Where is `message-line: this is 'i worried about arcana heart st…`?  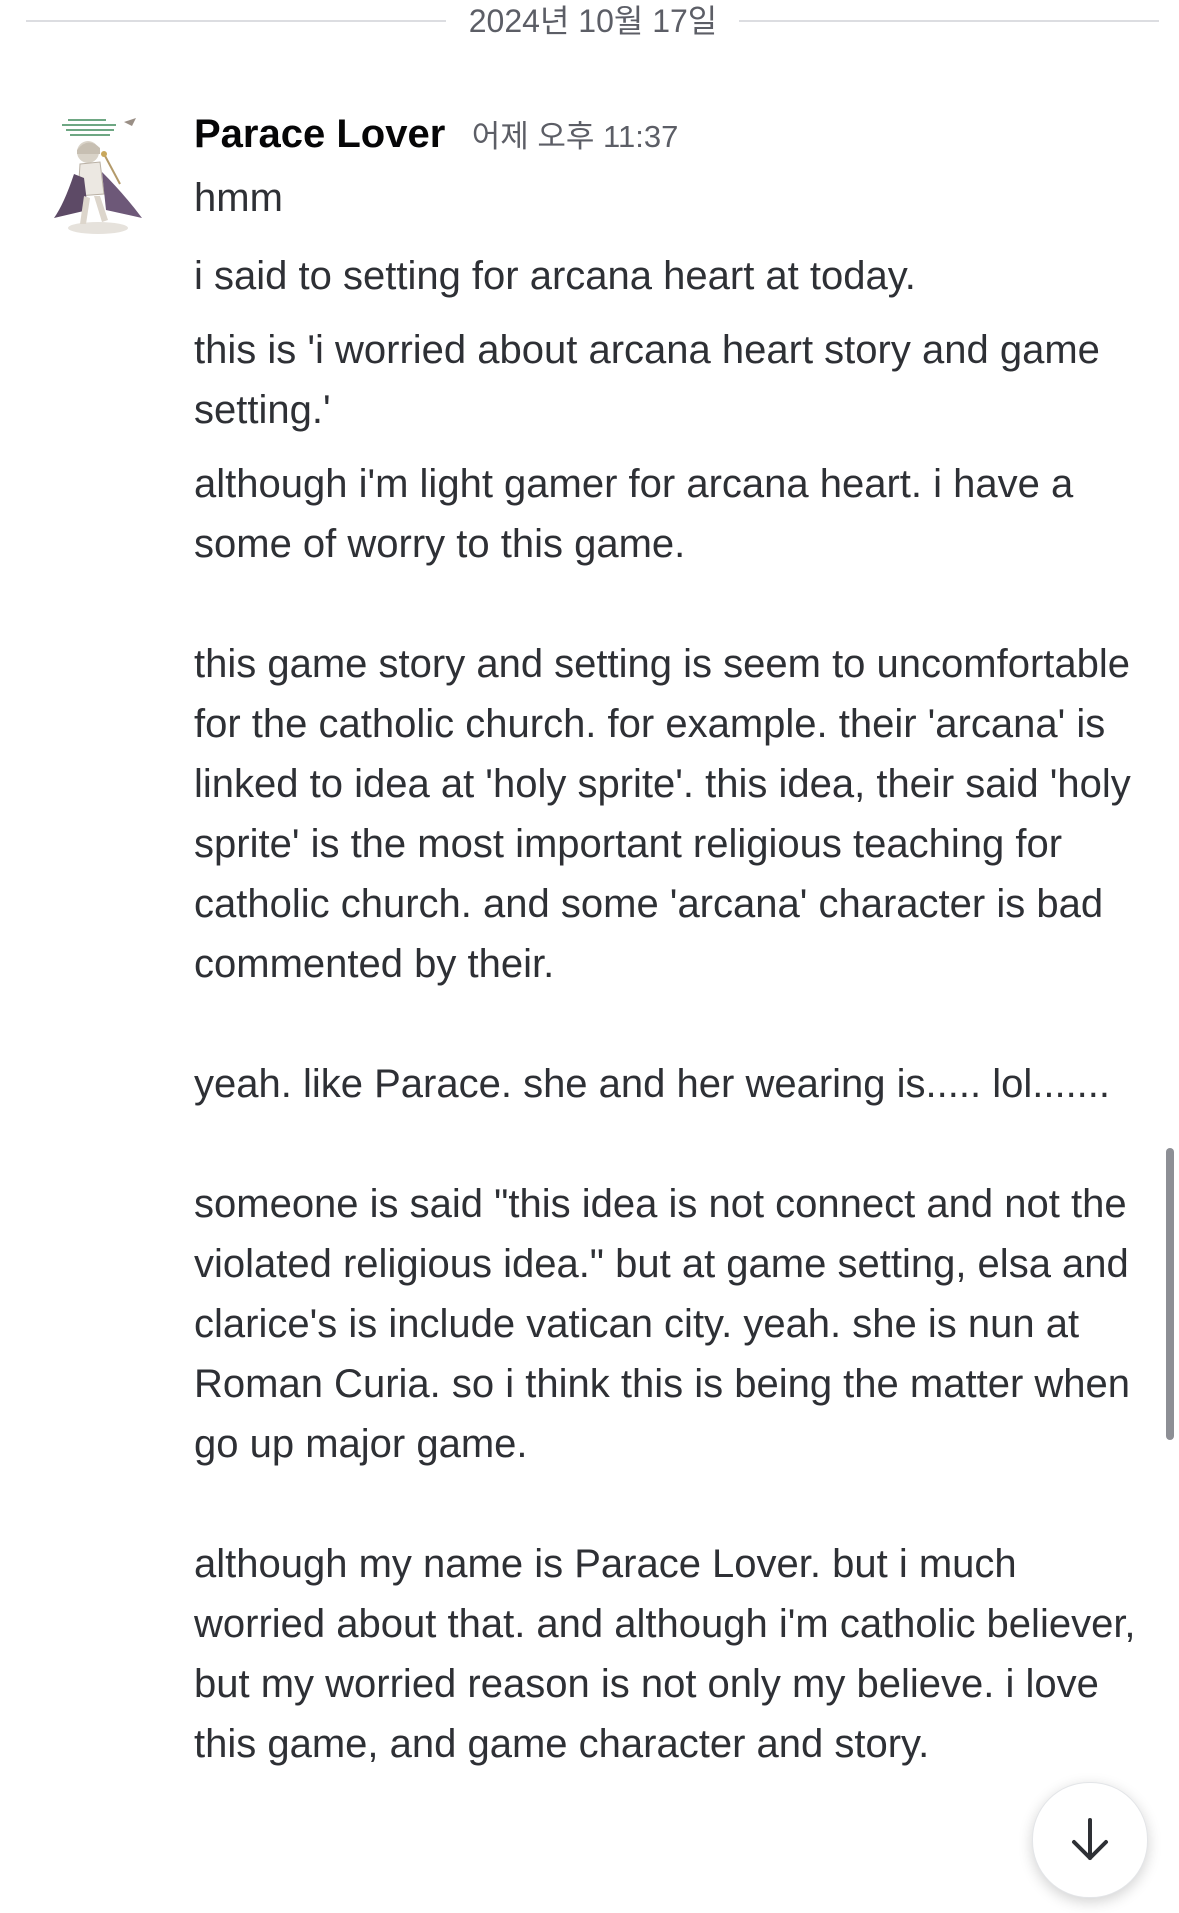
message-line: this is 'i worried about arcana heart st… is located at coordinates (647, 380).